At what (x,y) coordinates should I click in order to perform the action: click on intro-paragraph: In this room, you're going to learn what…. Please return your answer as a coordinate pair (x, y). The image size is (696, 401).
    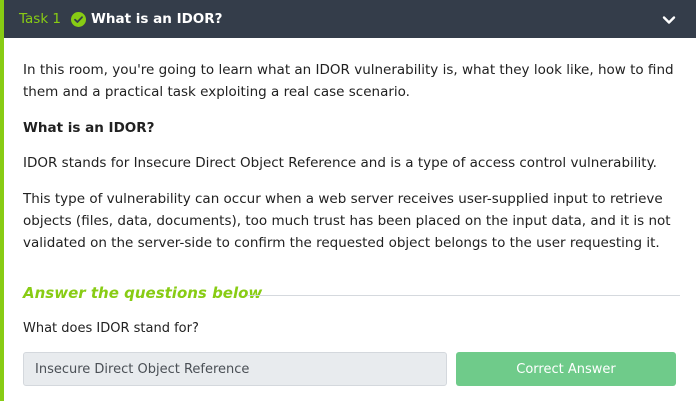
    Looking at the image, I should click on (348, 81).